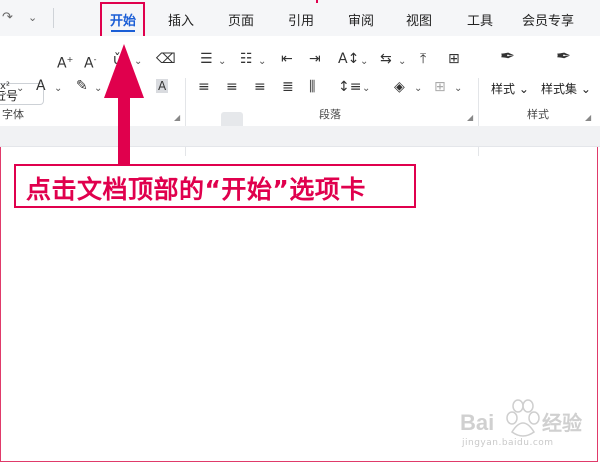 This screenshot has height=464, width=600. I want to click on tab-separator, so click(53, 18).